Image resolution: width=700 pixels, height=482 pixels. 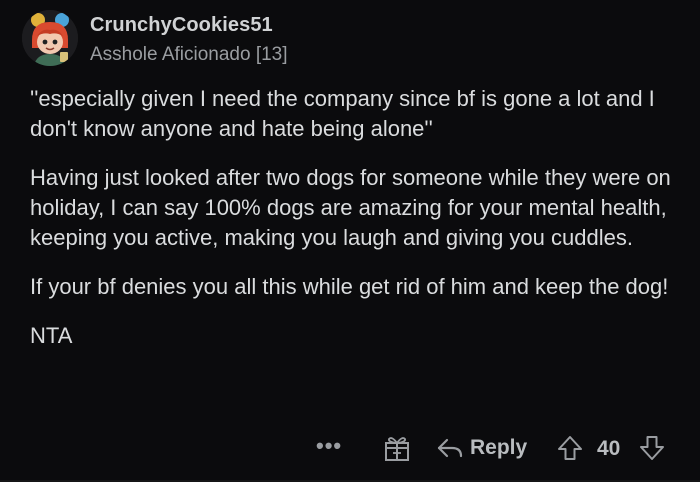 I want to click on avatar, so click(x=50, y=38).